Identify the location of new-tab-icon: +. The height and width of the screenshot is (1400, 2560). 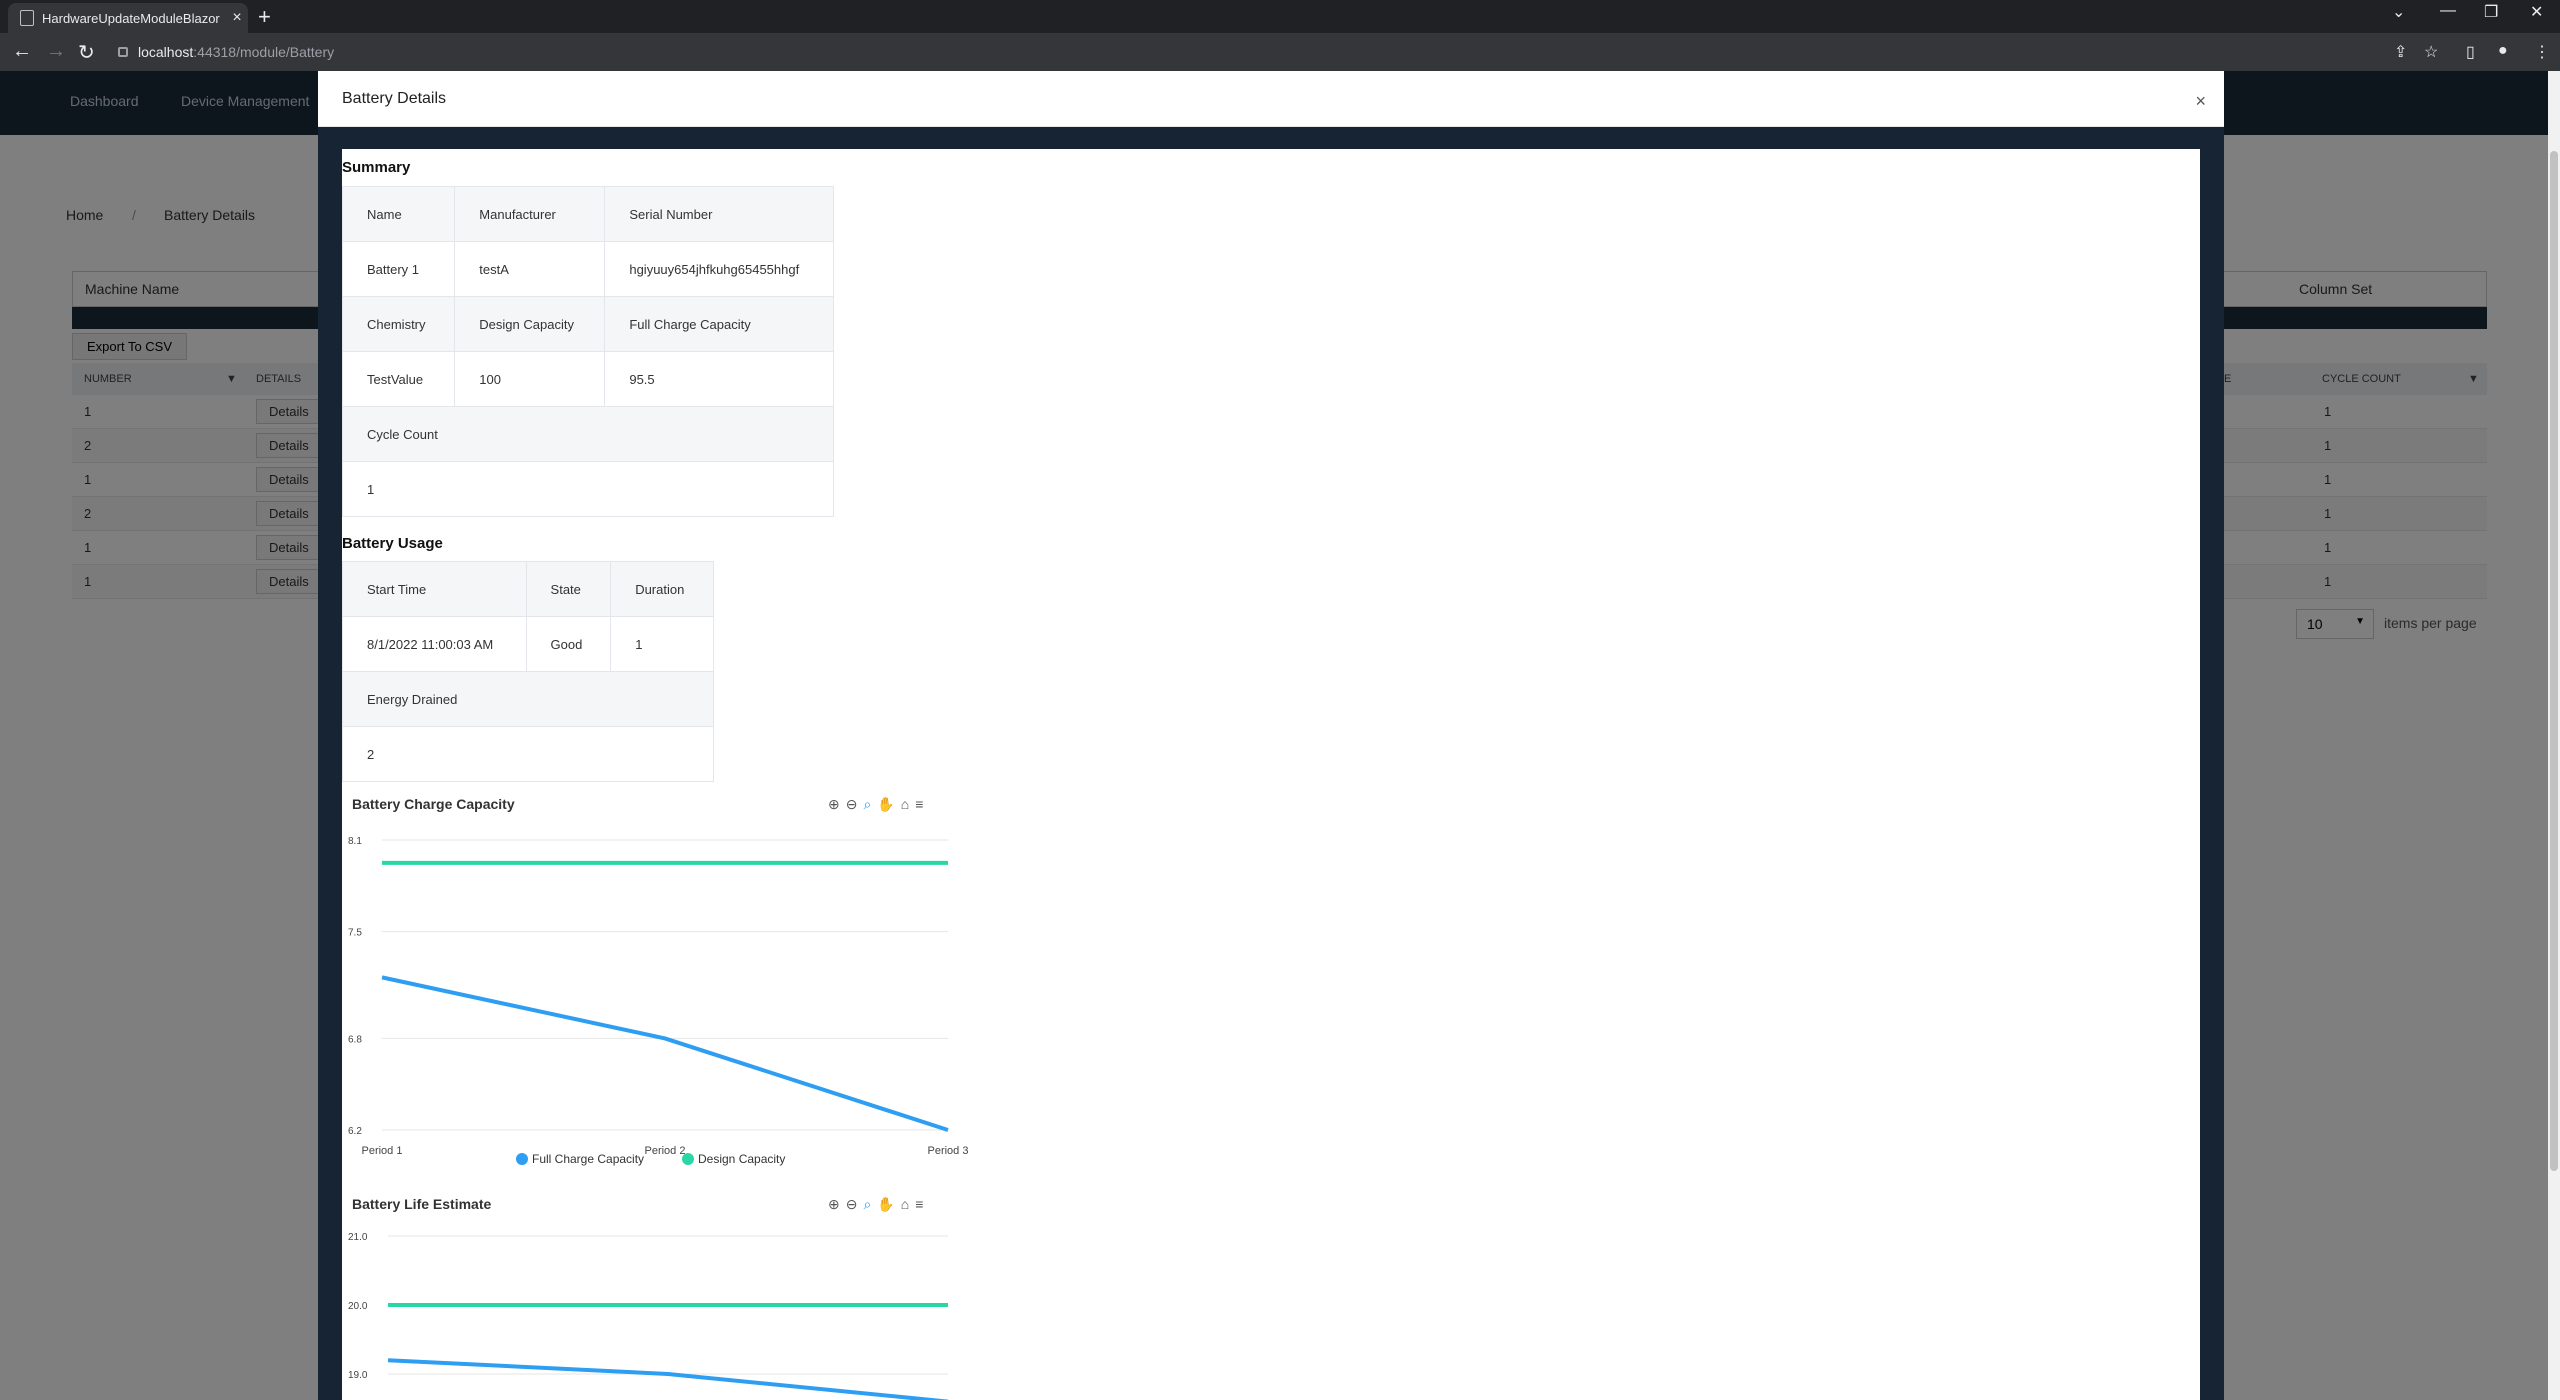
(264, 17).